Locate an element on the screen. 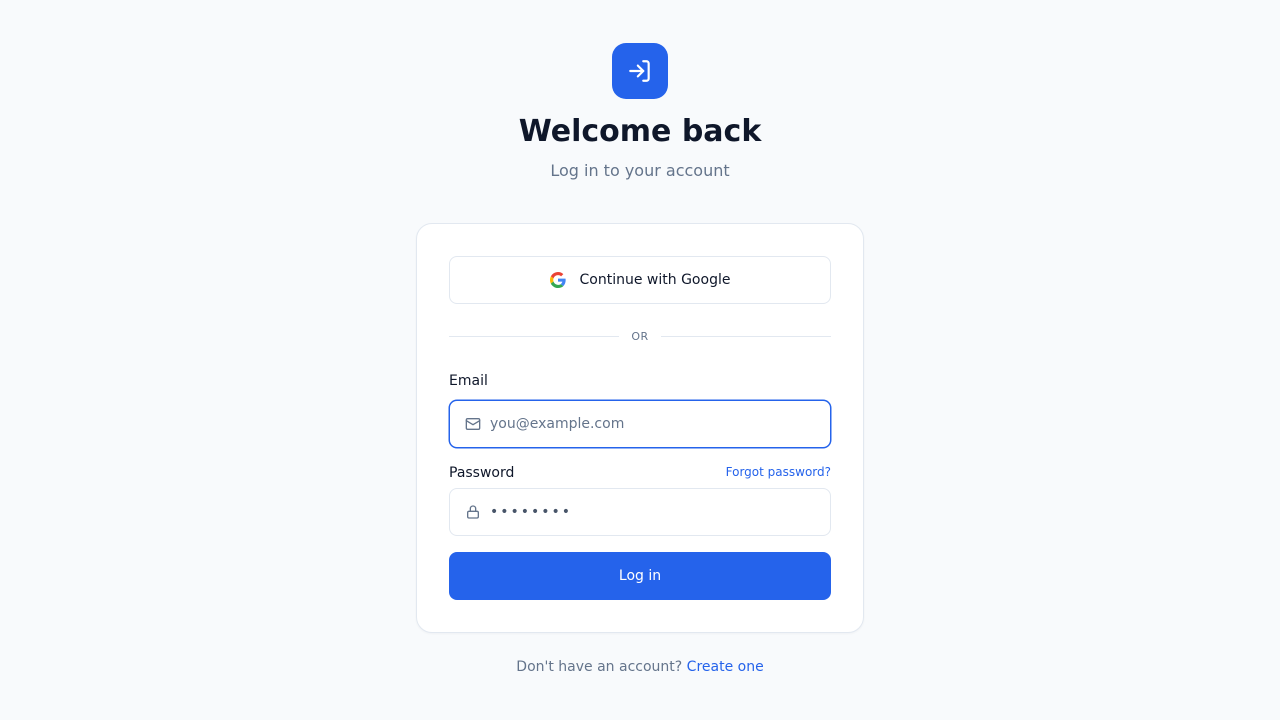  signup-prompt: Don't have an account? Create one is located at coordinates (640, 667).